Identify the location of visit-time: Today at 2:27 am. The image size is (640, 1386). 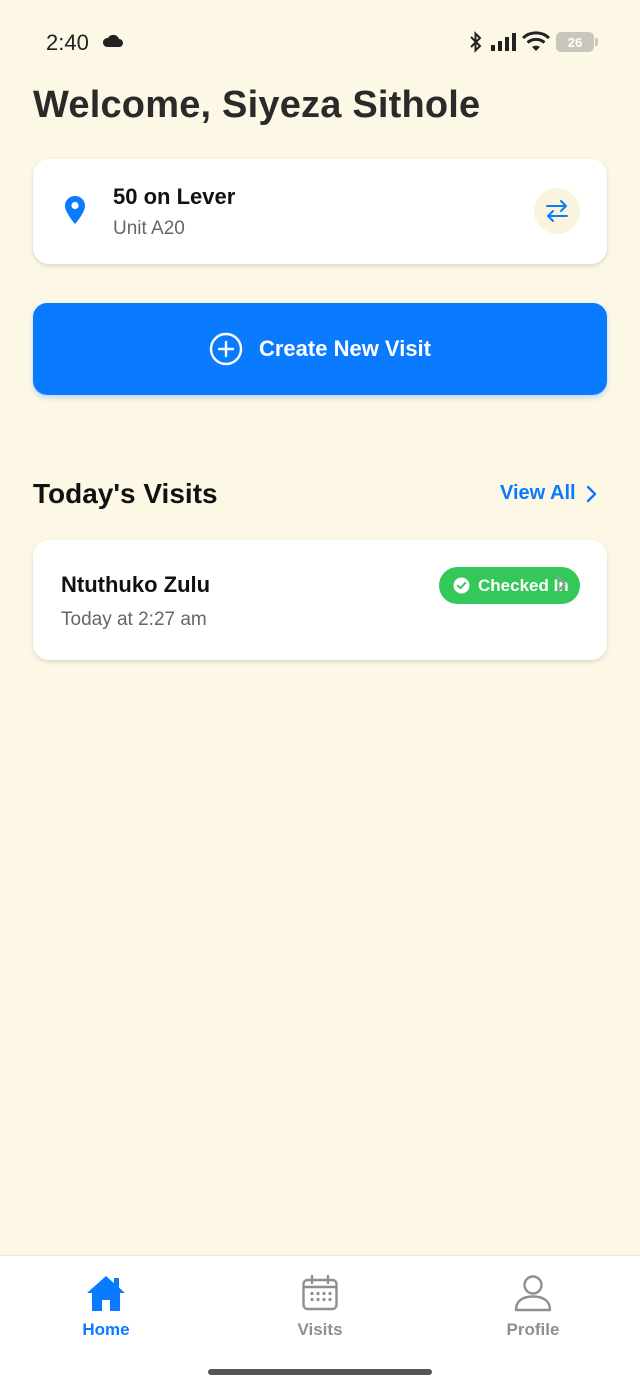
(134, 619).